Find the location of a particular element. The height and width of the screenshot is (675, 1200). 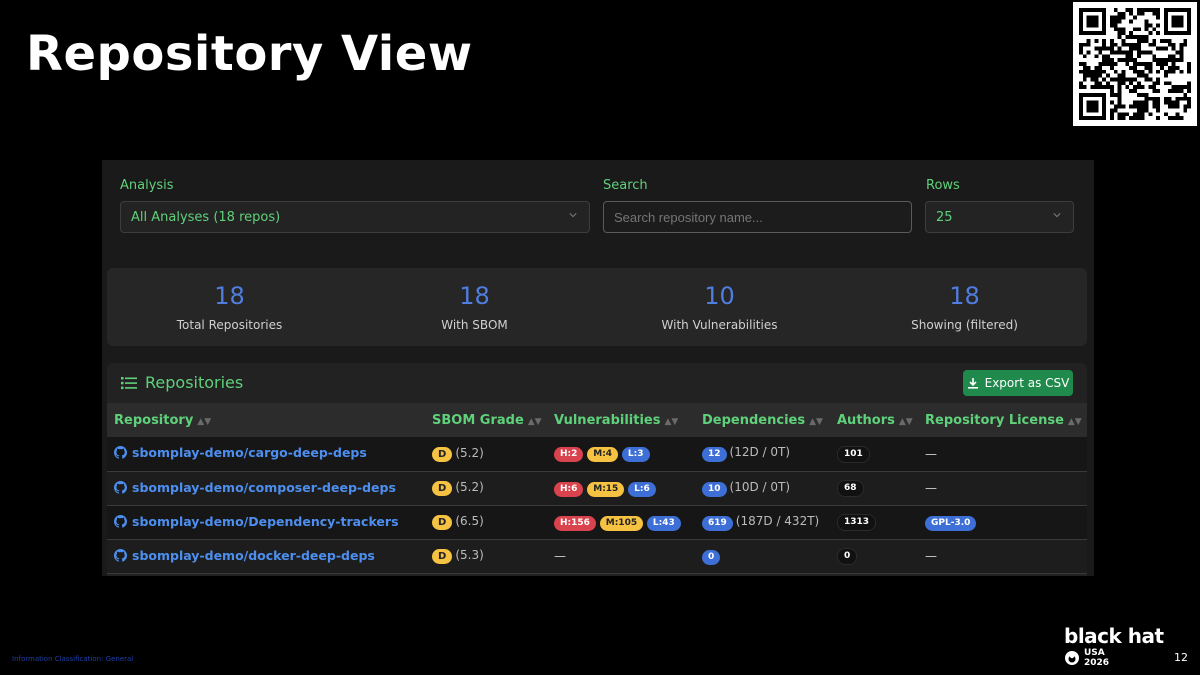

vuln-low-badge: L:3 is located at coordinates (635, 455).